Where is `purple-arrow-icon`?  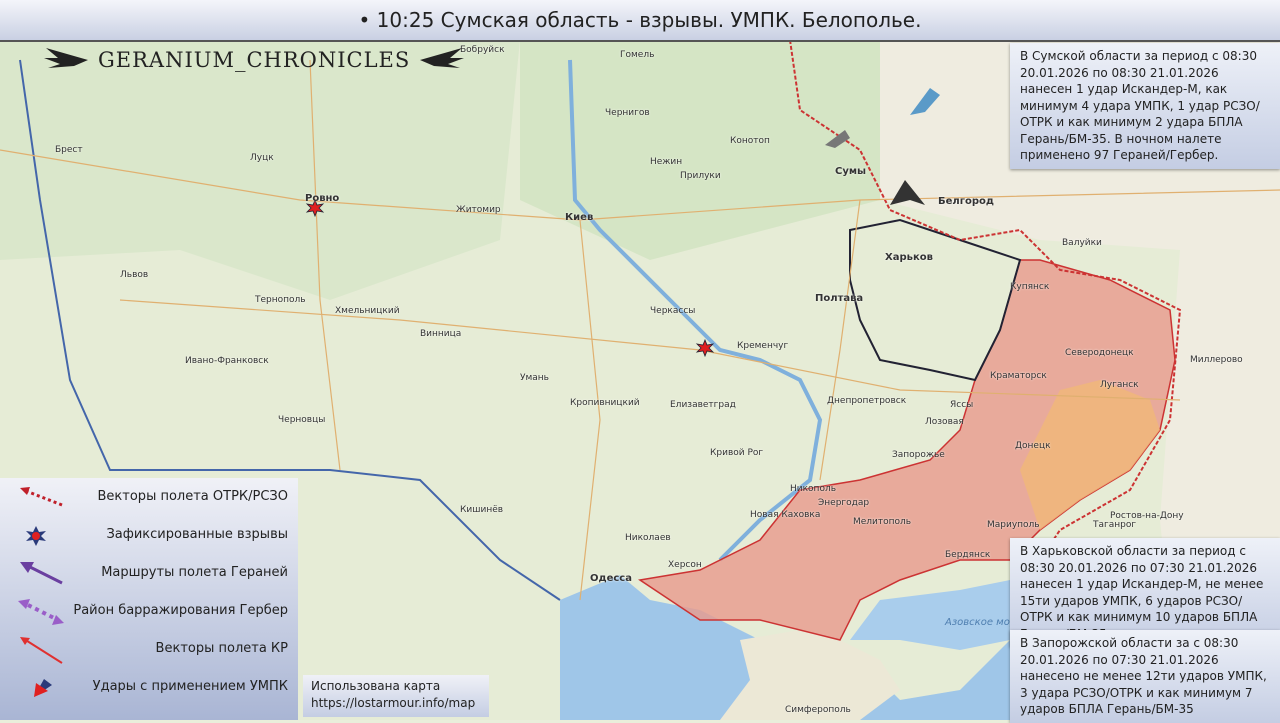
purple-arrow-icon is located at coordinates (41, 573).